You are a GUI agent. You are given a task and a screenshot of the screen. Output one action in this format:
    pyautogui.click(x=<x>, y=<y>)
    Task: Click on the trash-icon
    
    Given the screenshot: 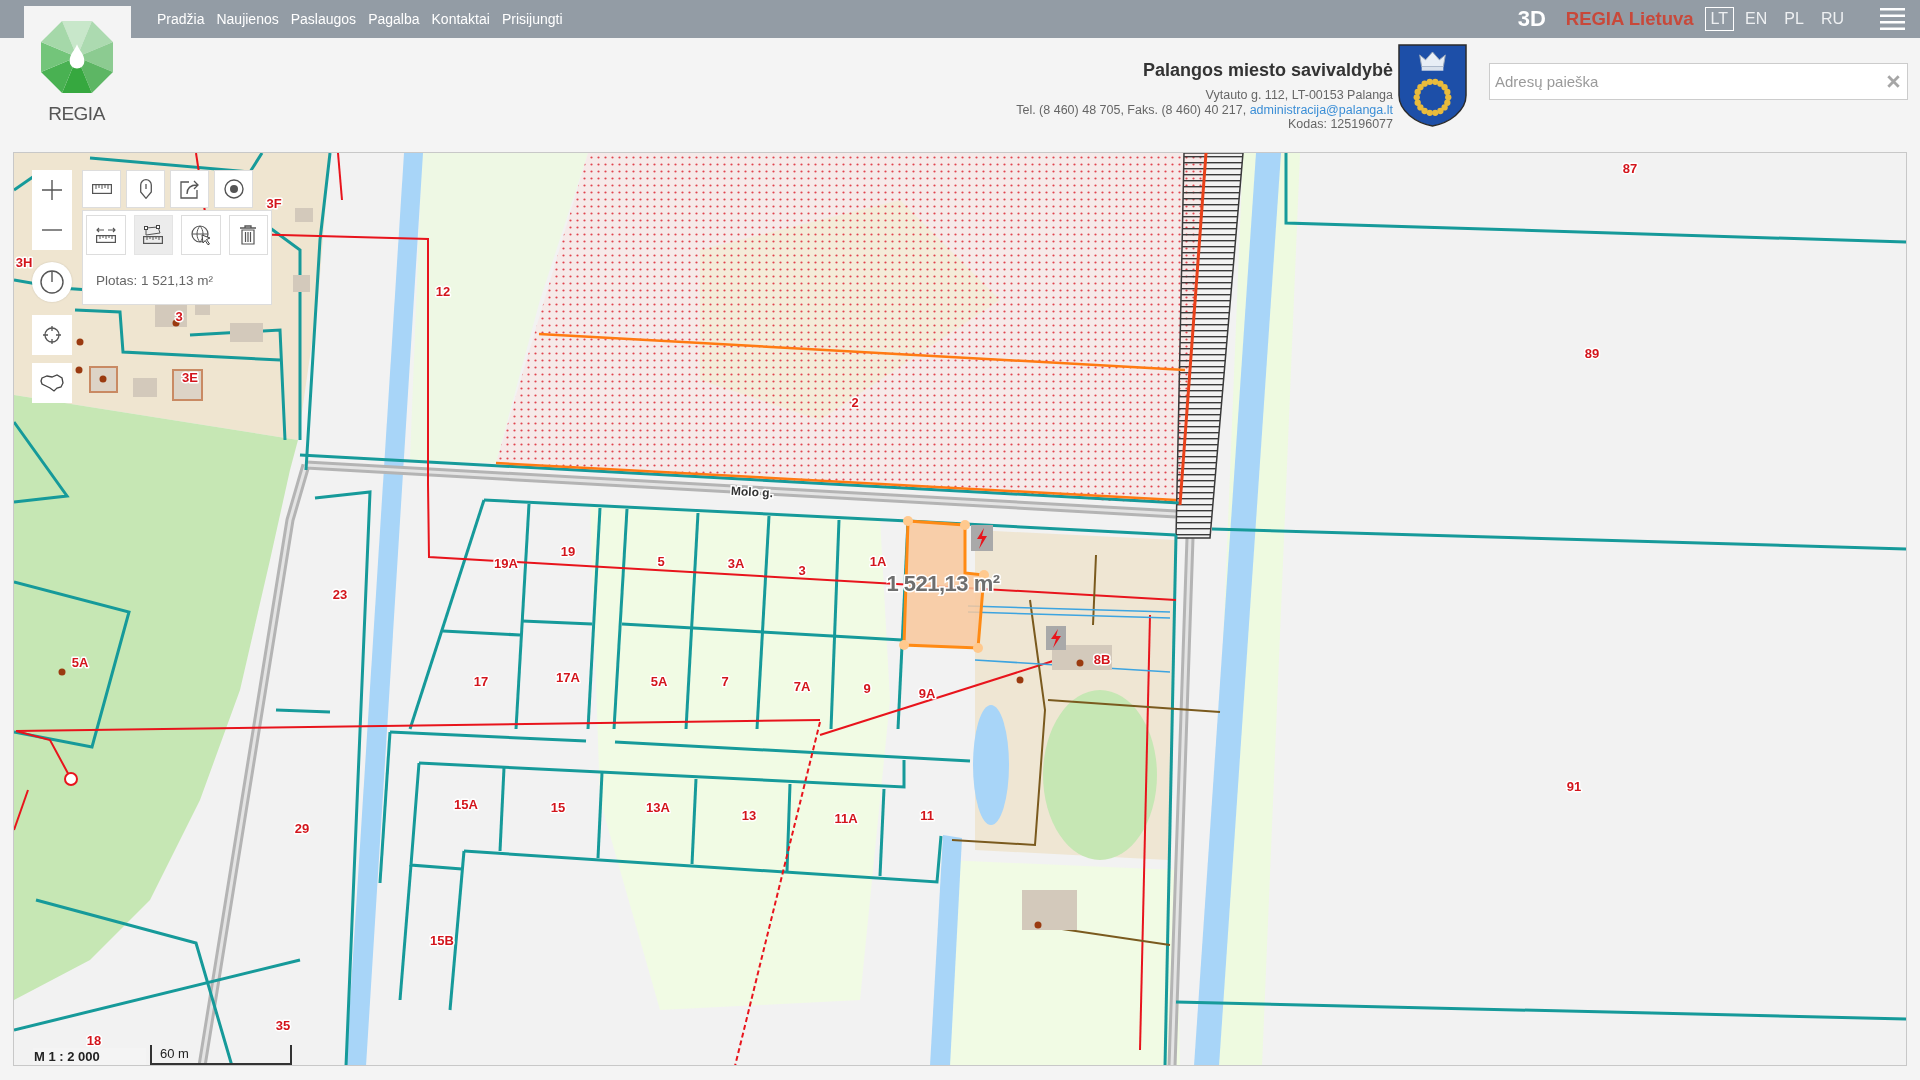 What is the action you would take?
    pyautogui.click(x=248, y=235)
    